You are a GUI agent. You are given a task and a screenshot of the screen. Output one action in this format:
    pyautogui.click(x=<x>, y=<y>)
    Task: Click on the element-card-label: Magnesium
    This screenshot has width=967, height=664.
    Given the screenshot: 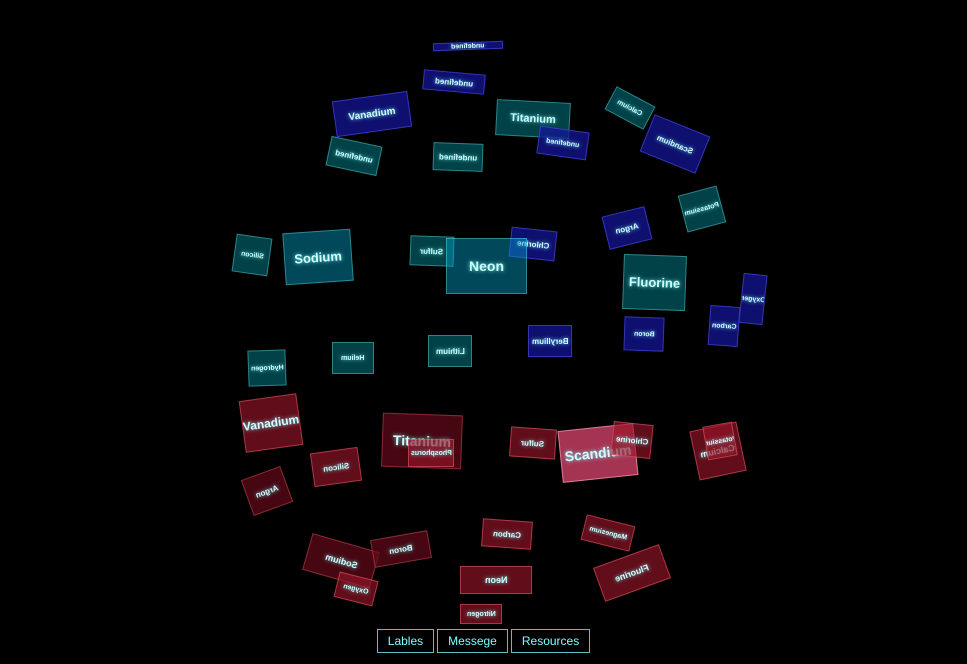 What is the action you would take?
    pyautogui.click(x=608, y=533)
    